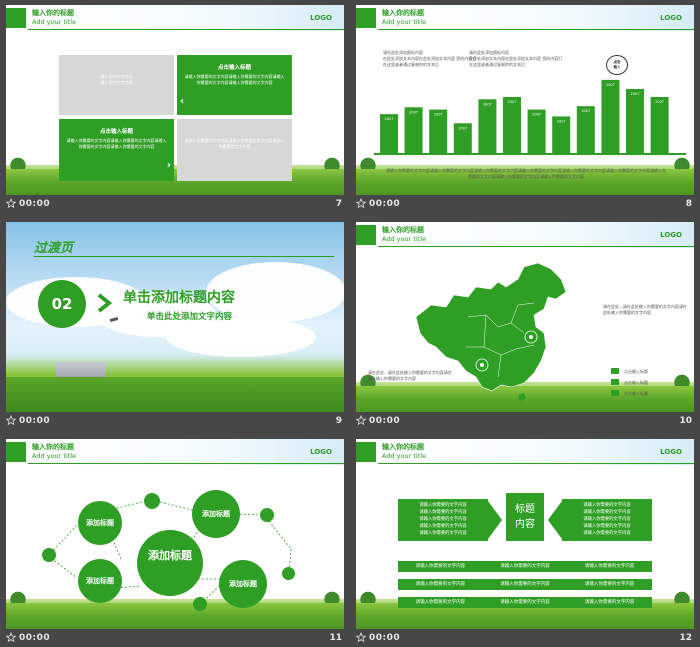  I want to click on center-topic-node: 添加标题, so click(170, 563).